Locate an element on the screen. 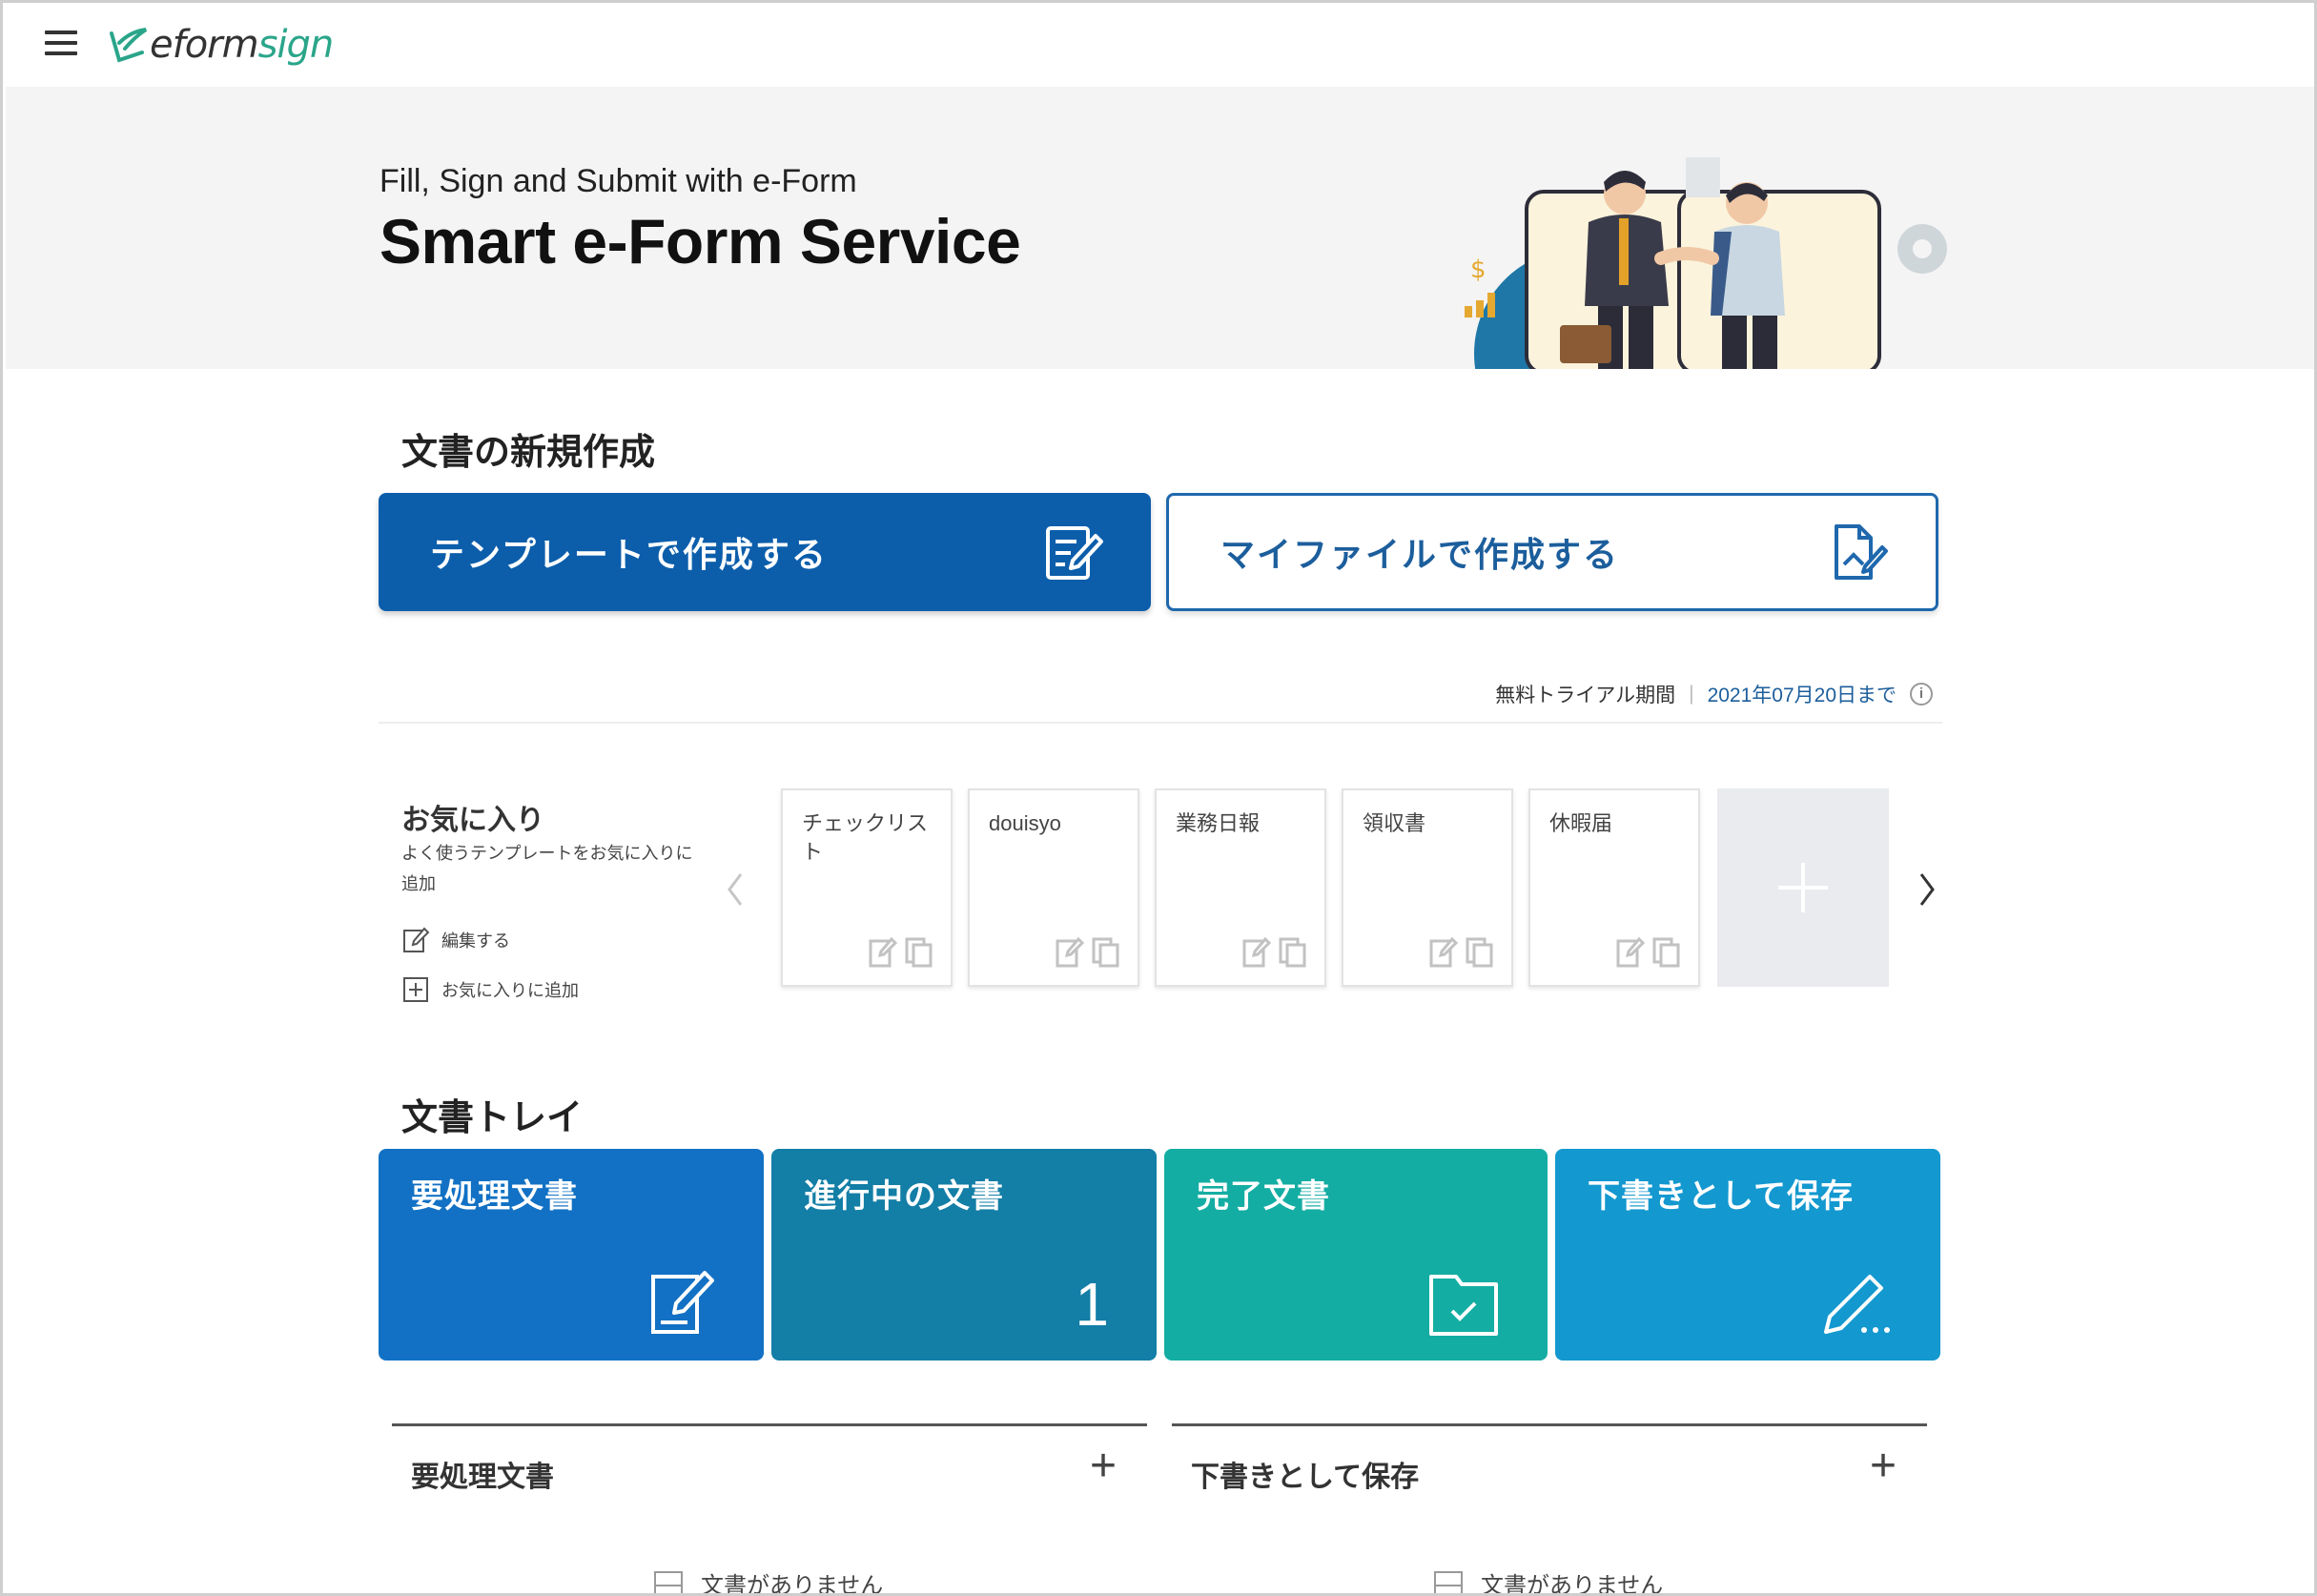 The width and height of the screenshot is (2317, 1596). favorite-card: チェックリスト is located at coordinates (867, 887).